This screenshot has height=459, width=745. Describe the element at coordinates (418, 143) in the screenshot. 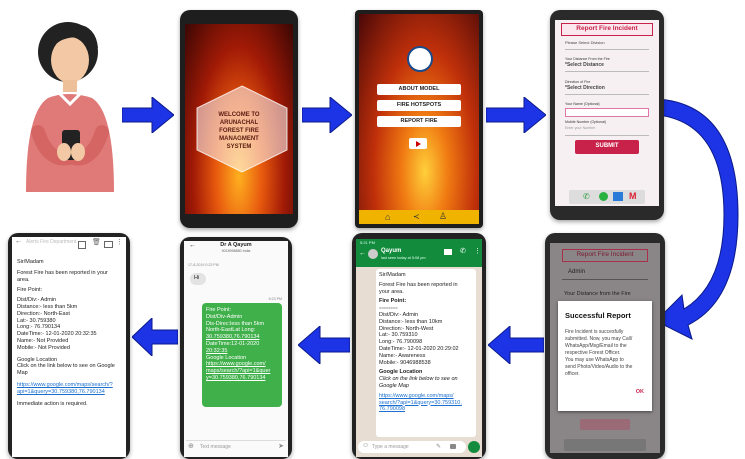

I see `video-play-icon` at that location.